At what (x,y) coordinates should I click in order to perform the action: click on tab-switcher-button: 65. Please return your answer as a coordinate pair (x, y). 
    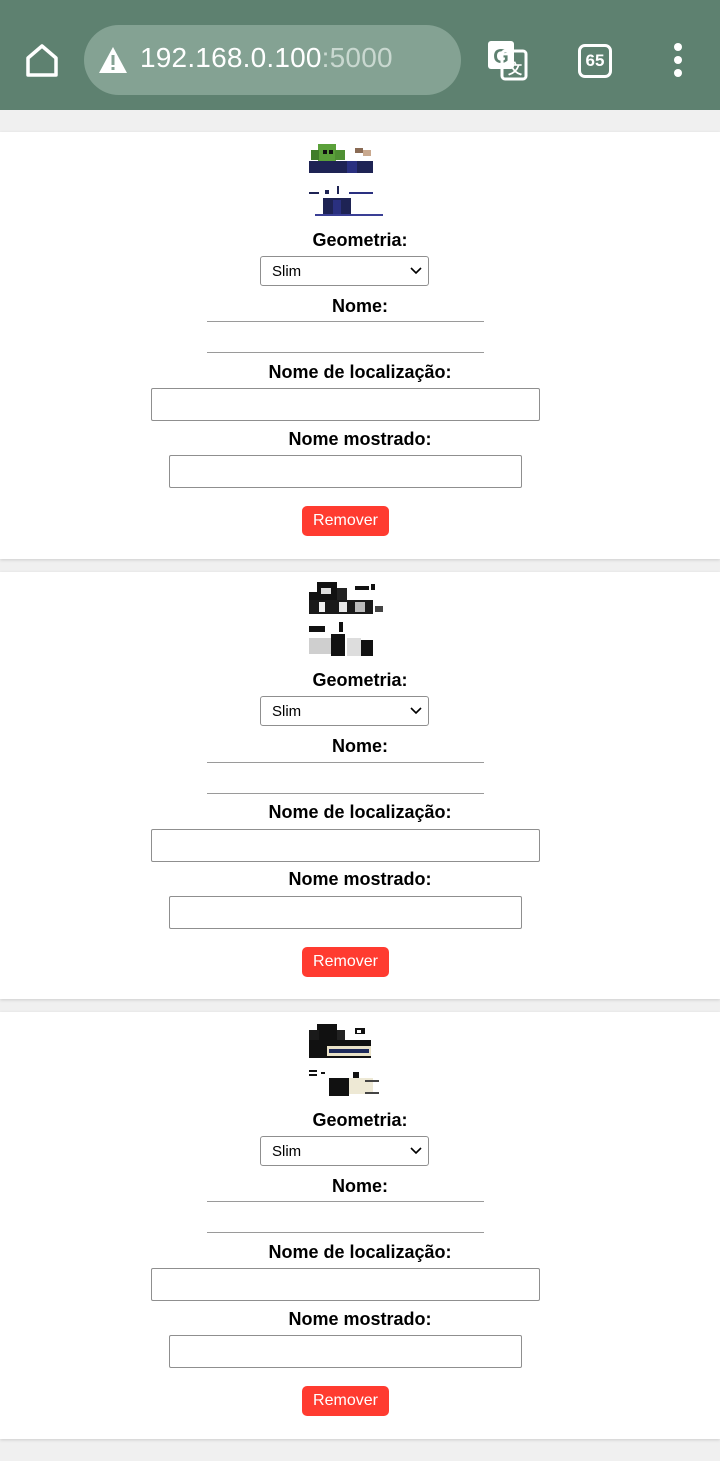
    Looking at the image, I should click on (595, 61).